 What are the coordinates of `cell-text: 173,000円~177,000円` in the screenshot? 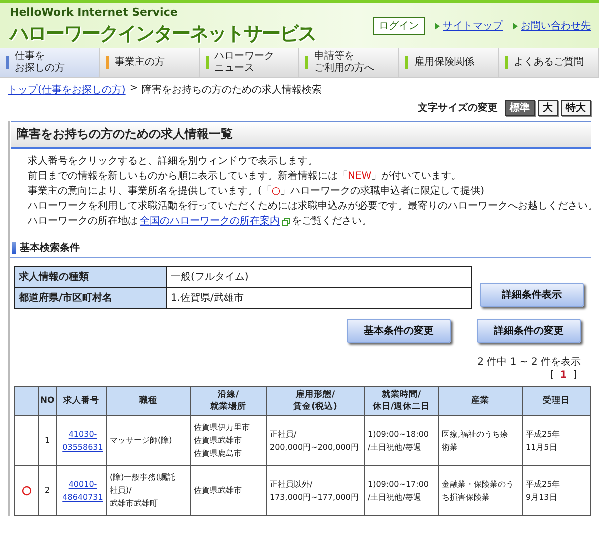 It's located at (315, 498).